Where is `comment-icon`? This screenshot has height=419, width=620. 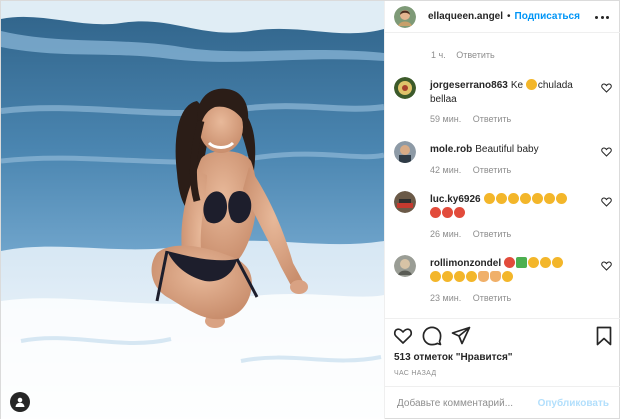
comment-icon is located at coordinates (432, 336).